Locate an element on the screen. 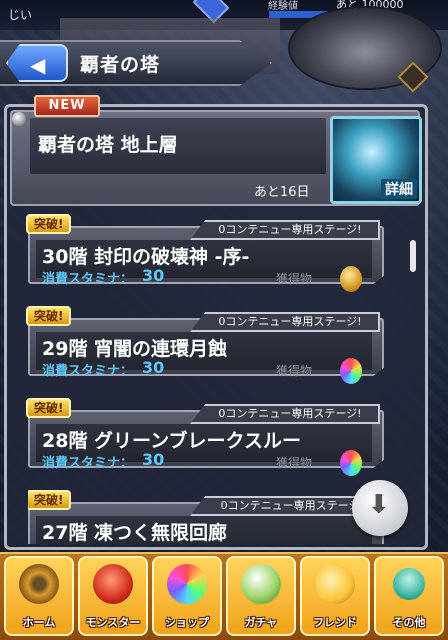 This screenshot has height=640, width=448. nav-label: フレンド is located at coordinates (335, 622).